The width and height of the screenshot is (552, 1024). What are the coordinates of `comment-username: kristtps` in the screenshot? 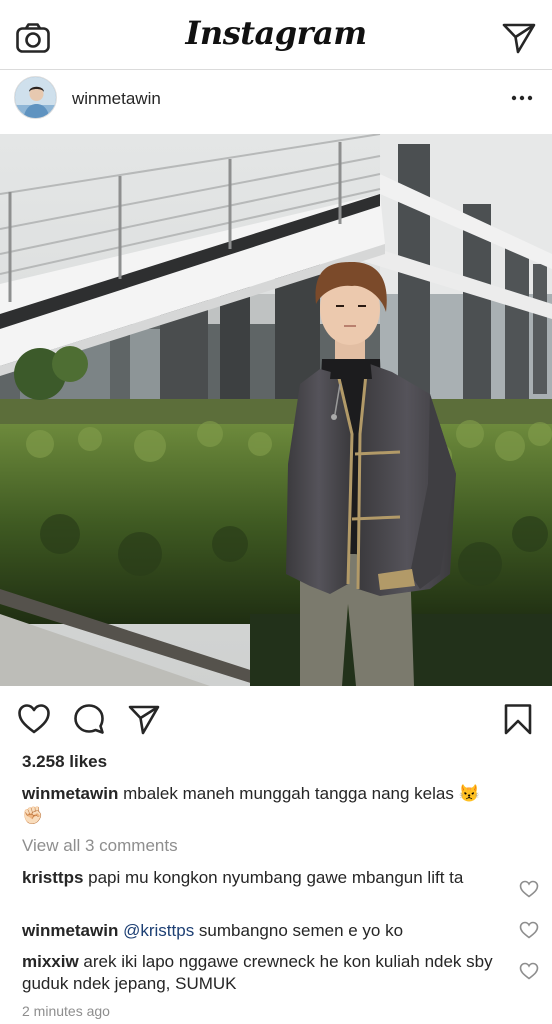 It's located at (52, 877).